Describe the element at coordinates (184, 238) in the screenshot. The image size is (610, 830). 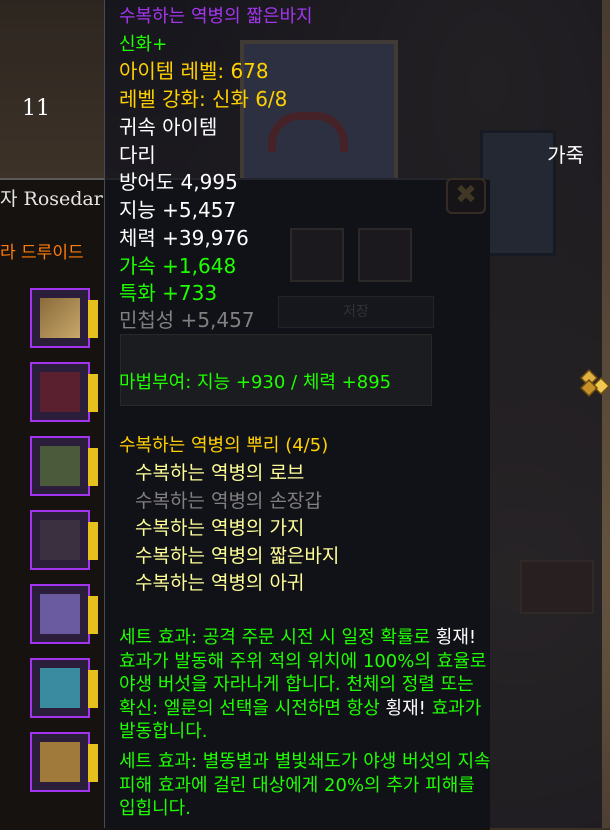
I see `stat-stamina: 체력 +39,976` at that location.